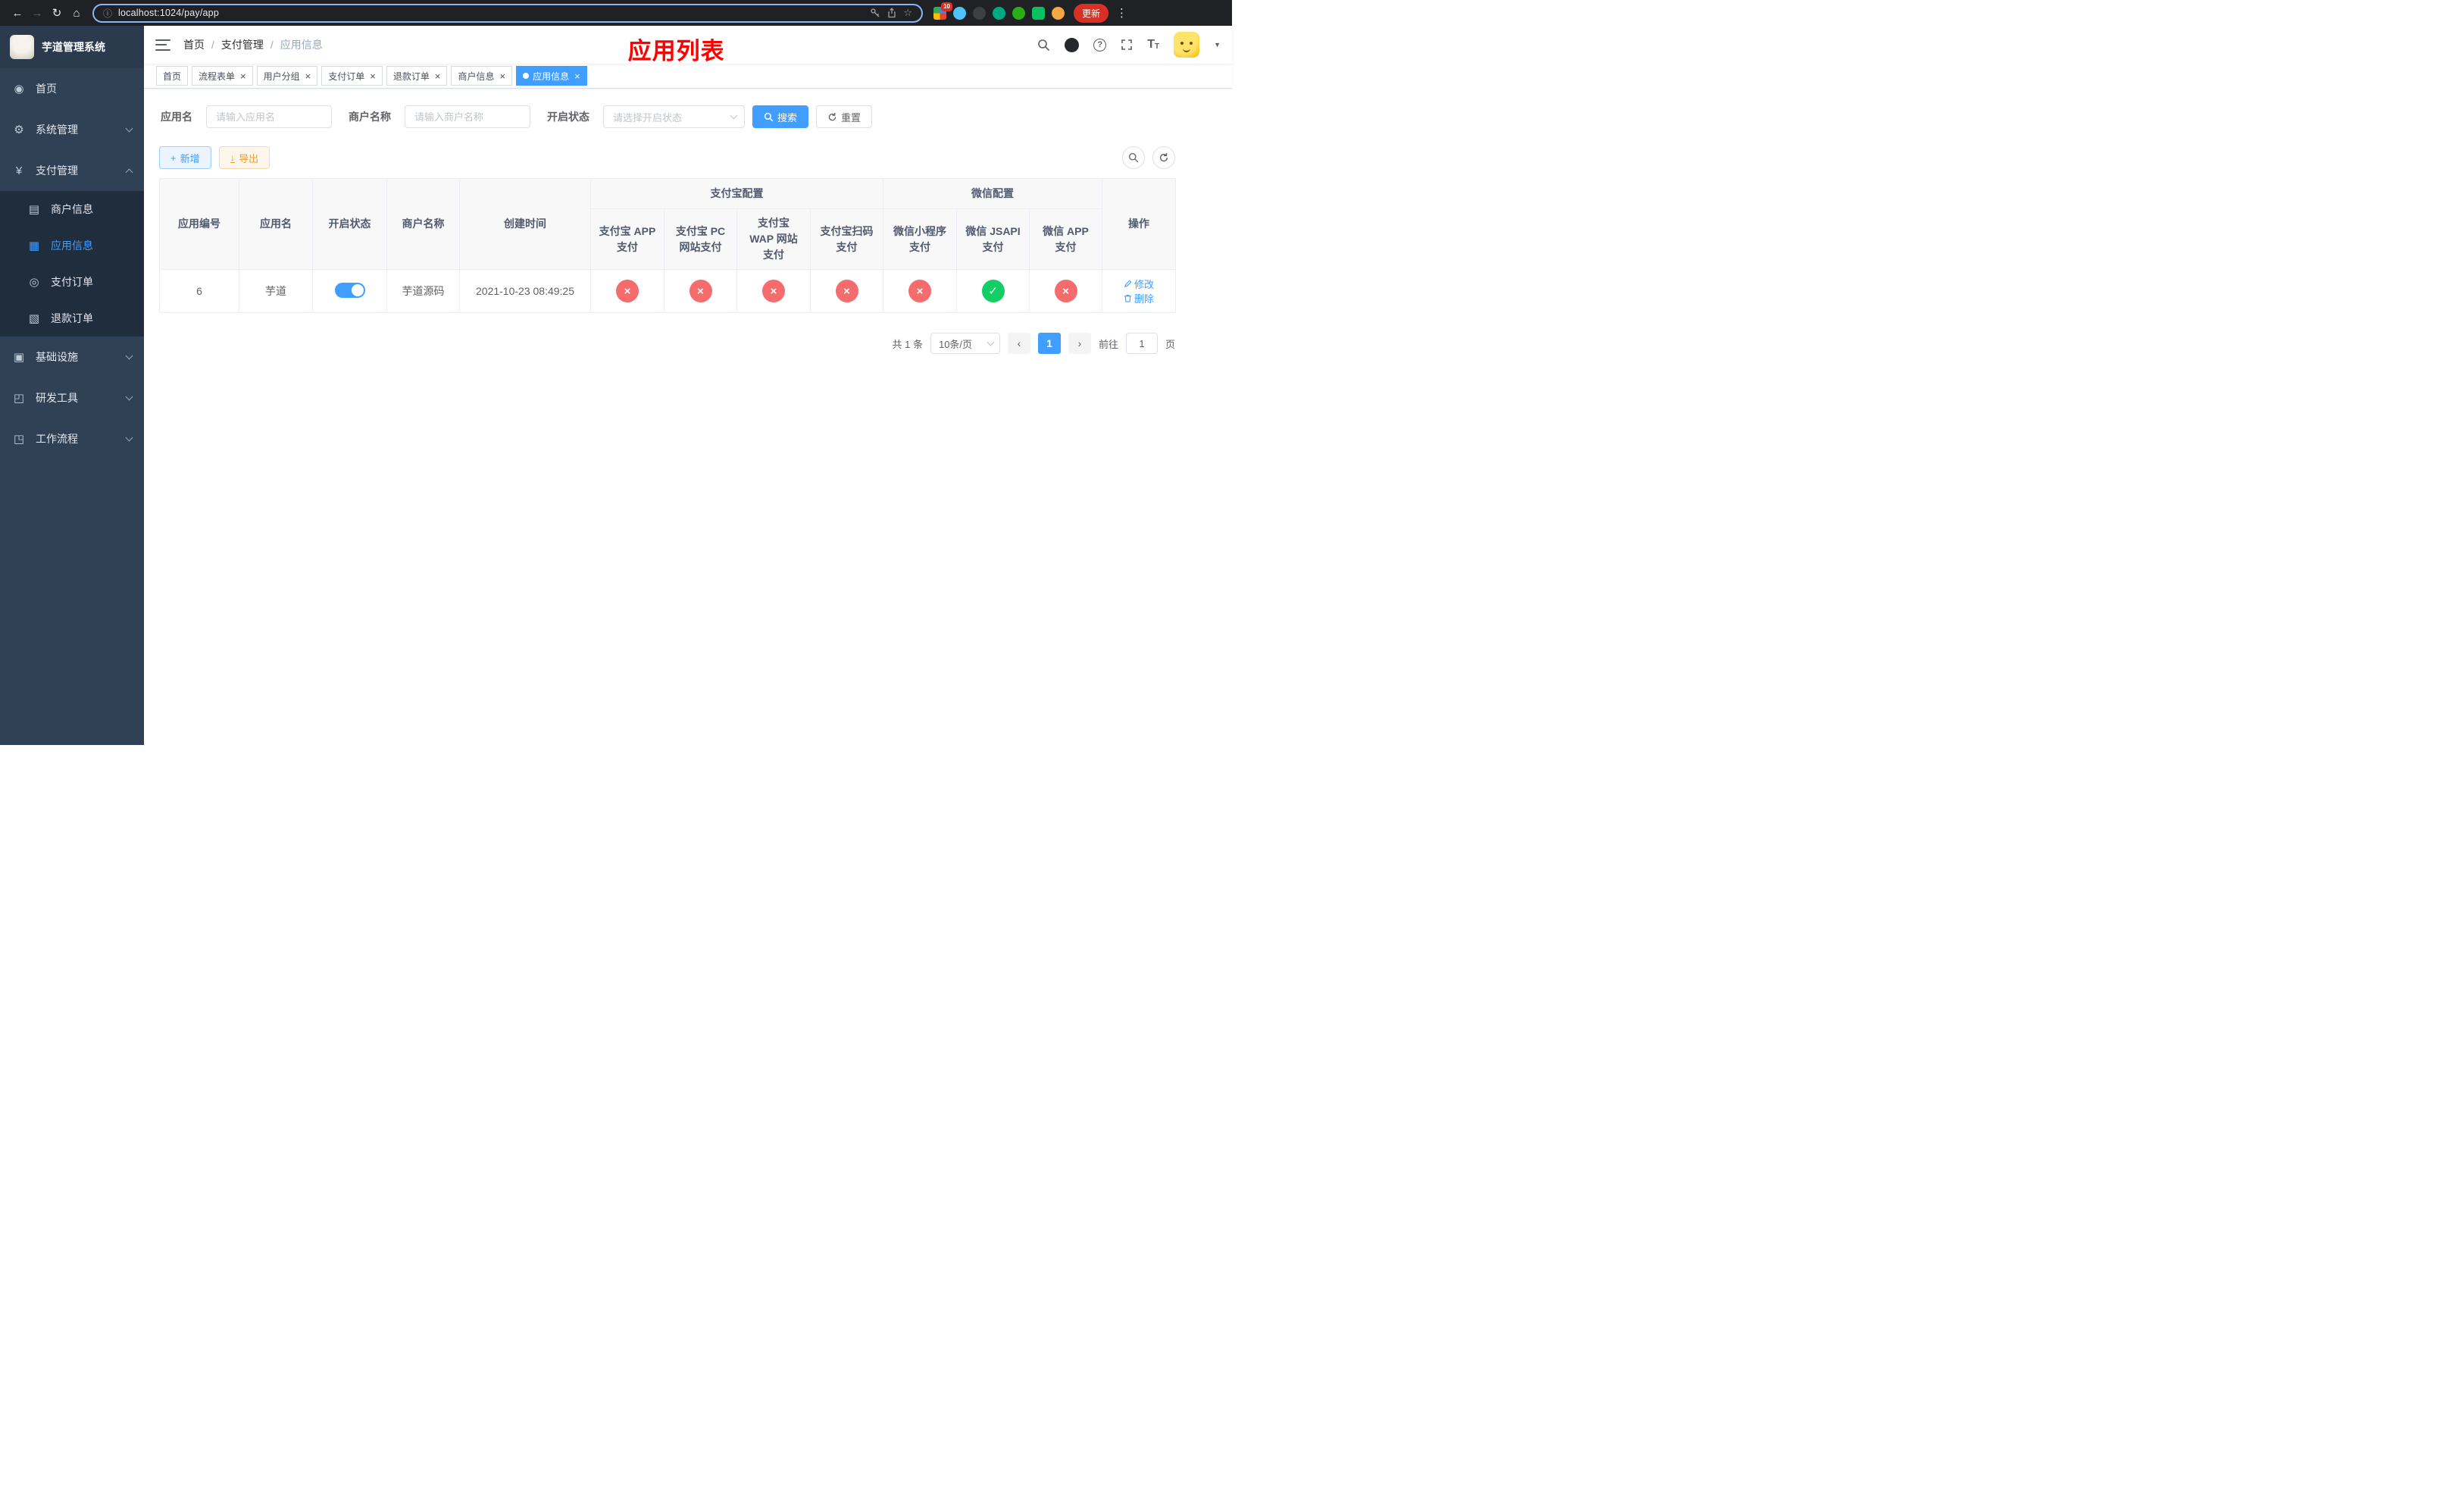 This screenshot has height=1490, width=2464. Describe the element at coordinates (736, 193) in the screenshot. I see `col-group-alipay: 支付宝配置` at that location.